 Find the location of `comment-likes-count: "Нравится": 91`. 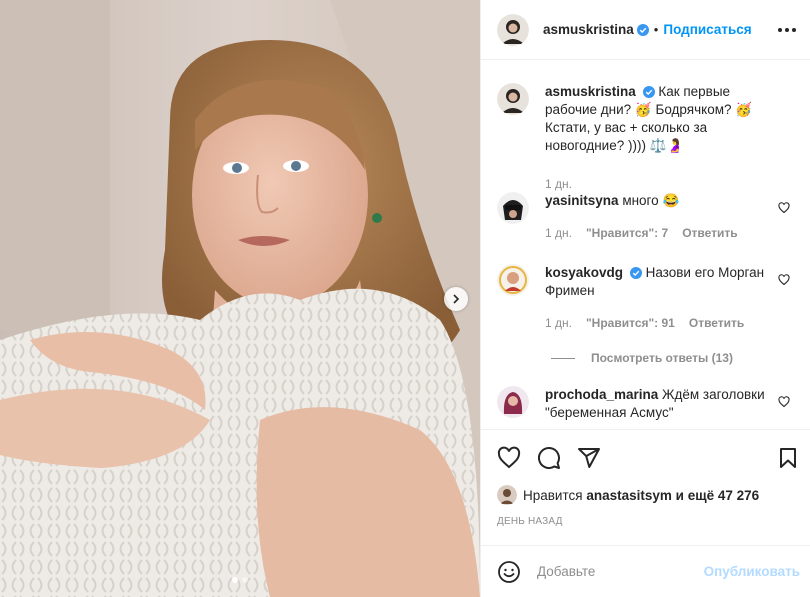

comment-likes-count: "Нравится": 91 is located at coordinates (630, 323).